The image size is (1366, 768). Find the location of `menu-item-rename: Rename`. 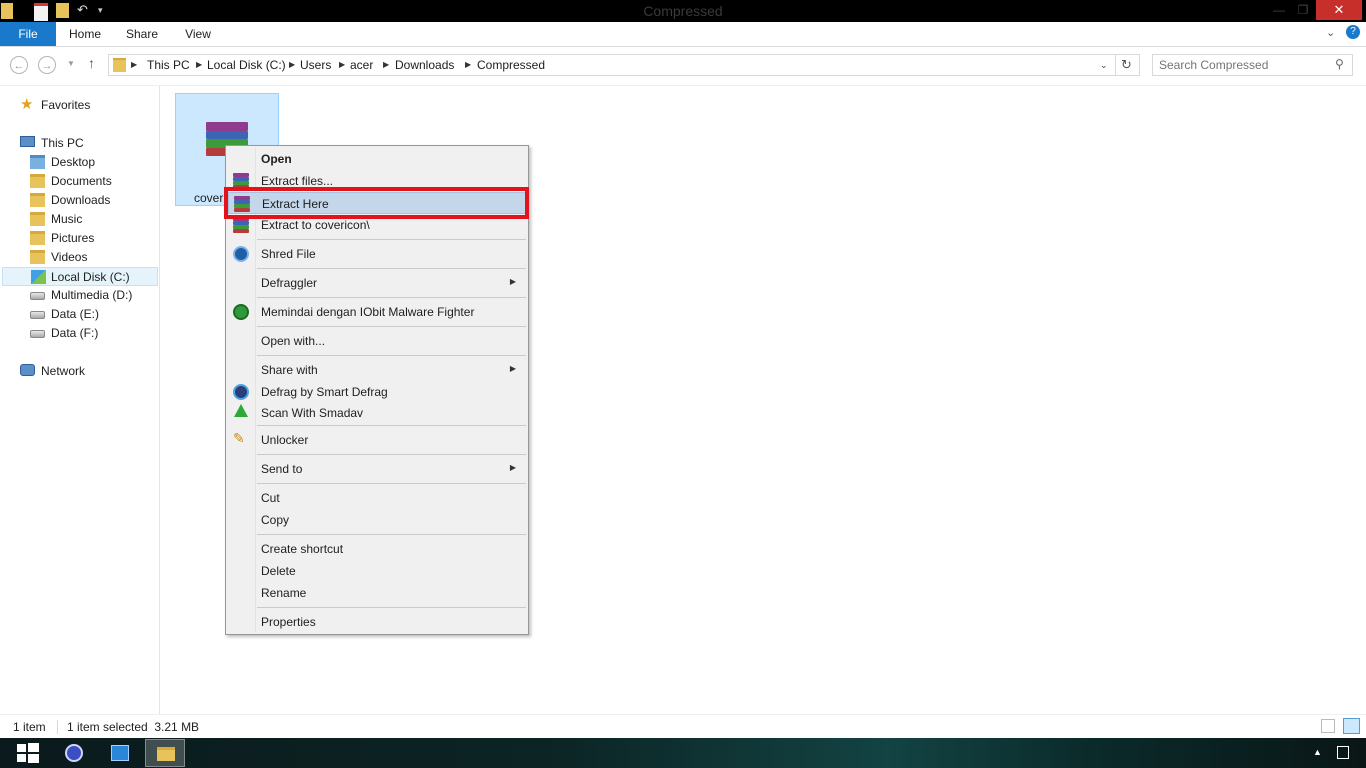

menu-item-rename: Rename is located at coordinates (377, 593).